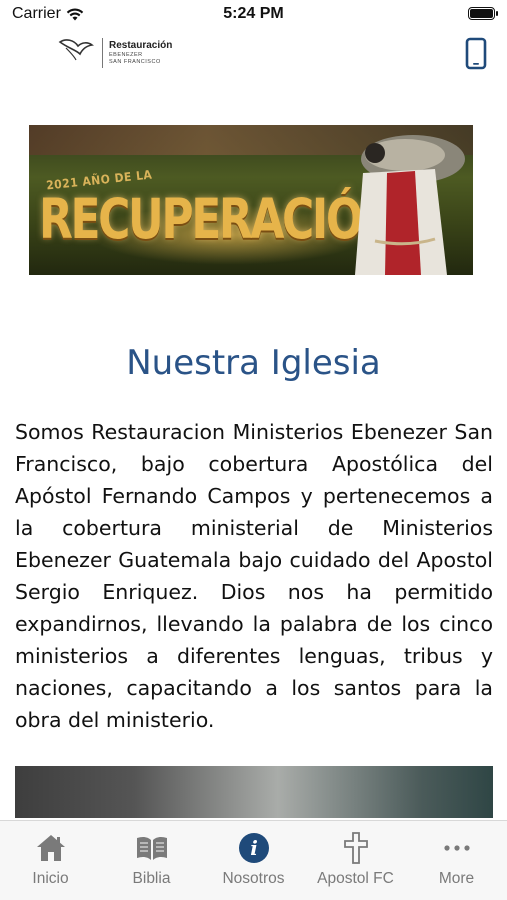 This screenshot has height=900, width=507. Describe the element at coordinates (51, 848) in the screenshot. I see `home-icon` at that location.